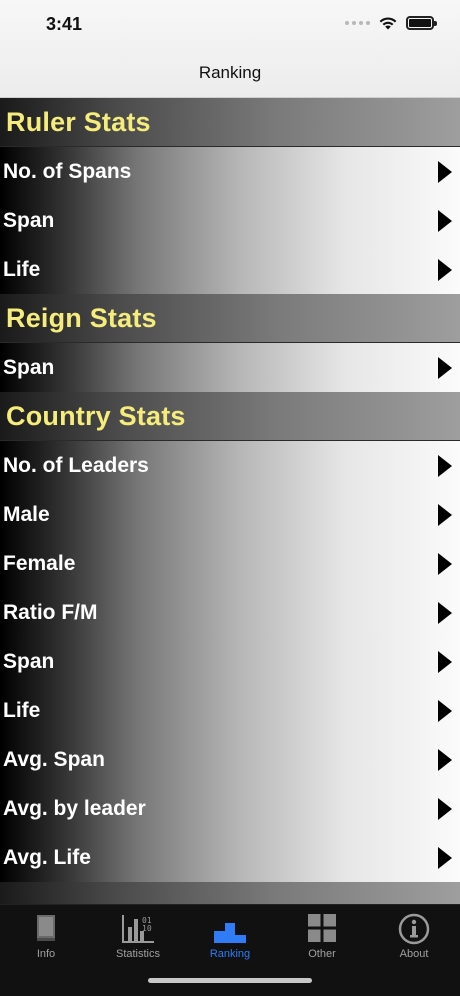  What do you see at coordinates (230, 612) in the screenshot?
I see `list-item-ratio-f-m: Ratio F/M` at bounding box center [230, 612].